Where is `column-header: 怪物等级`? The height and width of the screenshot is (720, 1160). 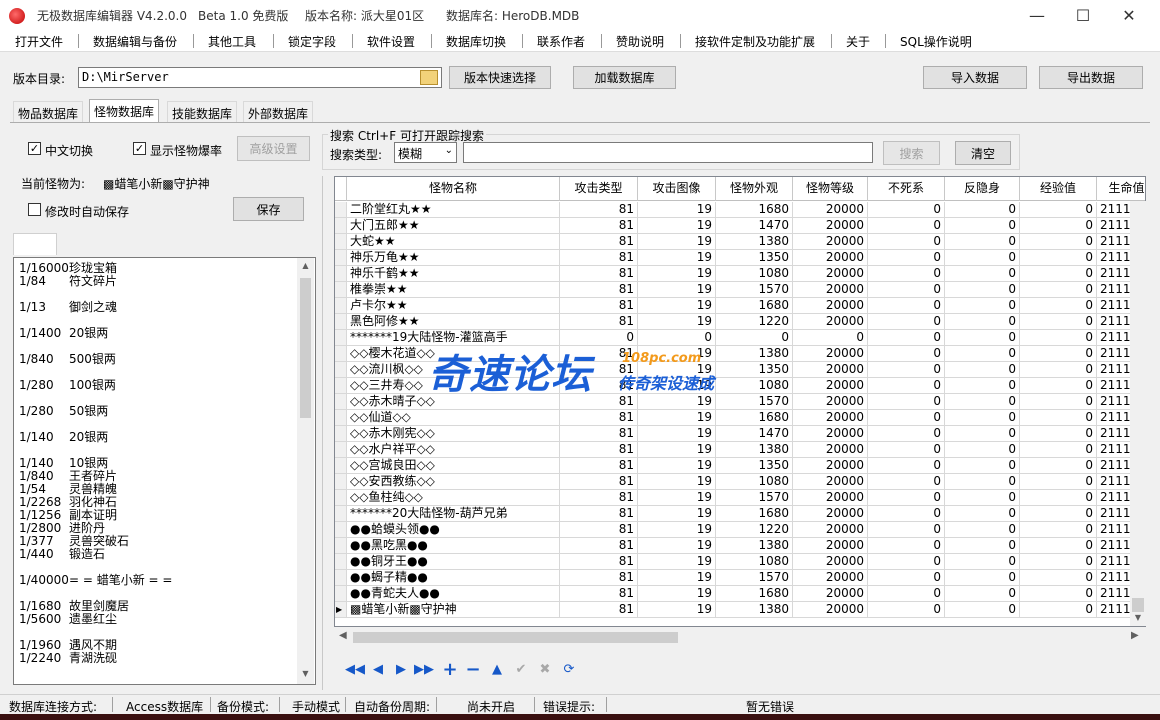
column-header: 怪物等级 is located at coordinates (830, 189).